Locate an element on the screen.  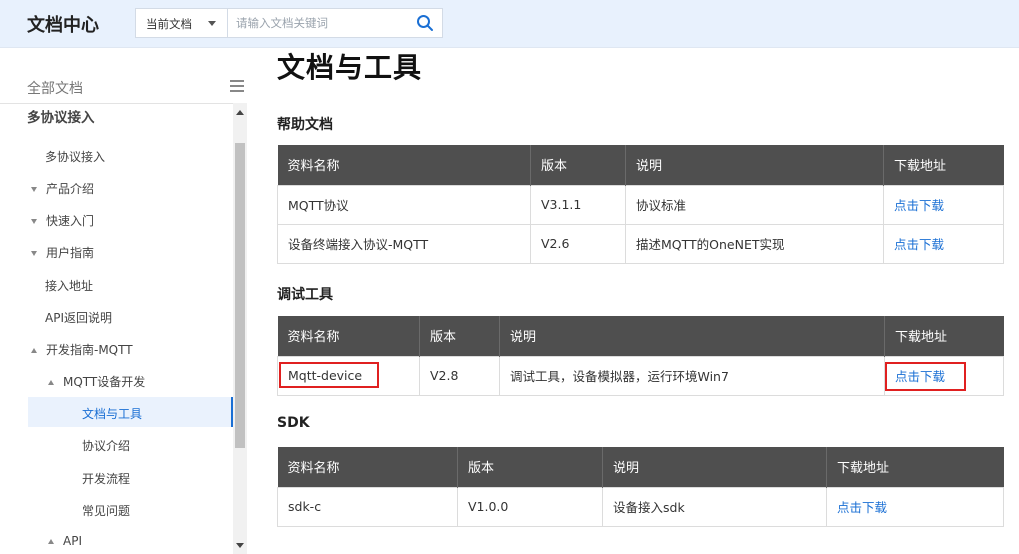
table-row: sdk-c V1.0.0 设备接入sdk 点击下载 is located at coordinates (640, 506).